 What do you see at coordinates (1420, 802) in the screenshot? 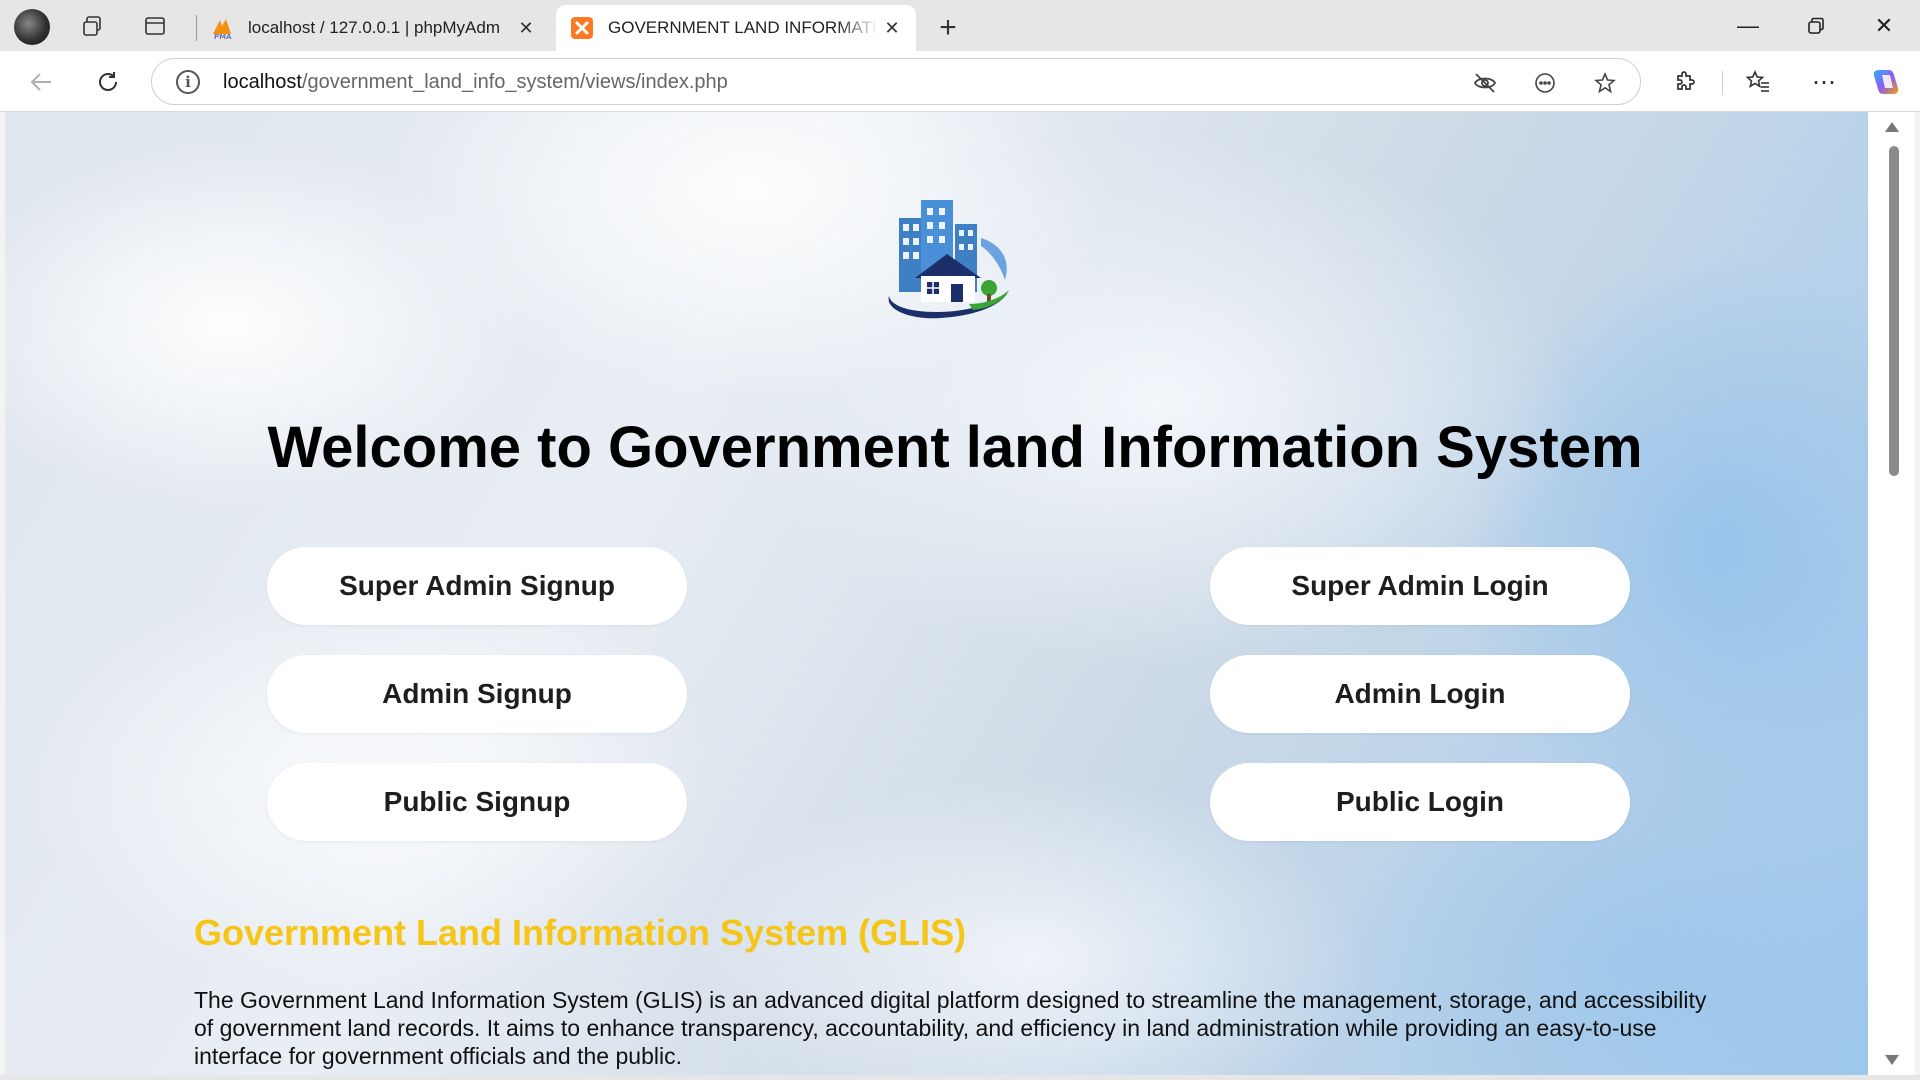
I see `public-login-button: Public Login` at bounding box center [1420, 802].